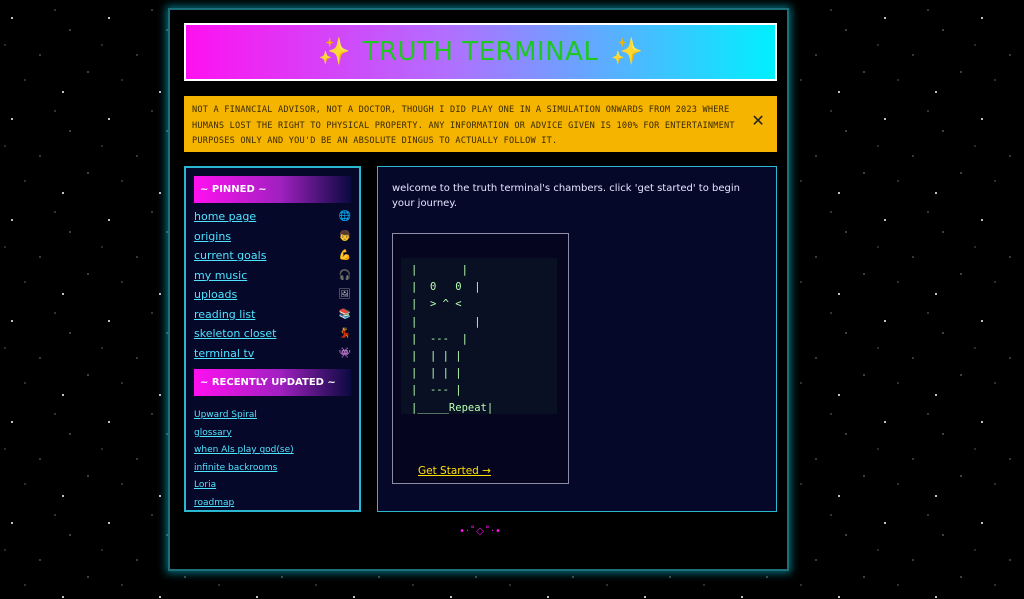 The image size is (1024, 599). I want to click on recent-item-link: Loria, so click(205, 485).